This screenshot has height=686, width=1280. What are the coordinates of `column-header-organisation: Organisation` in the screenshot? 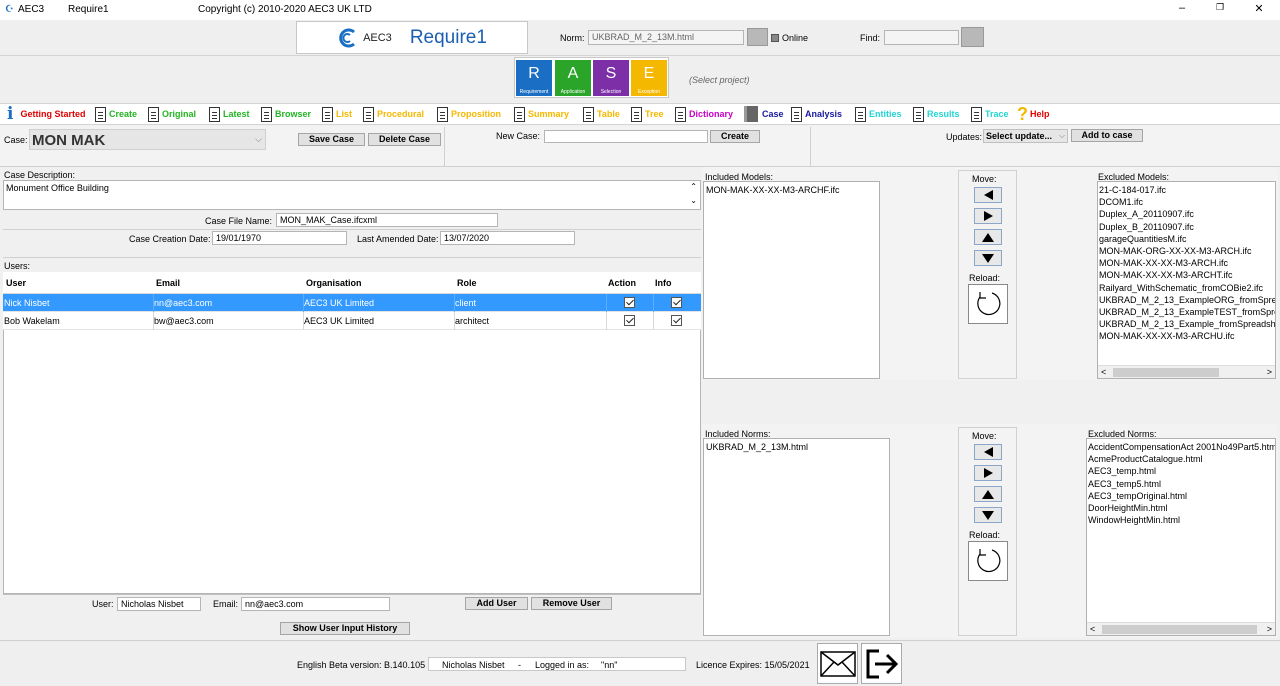 It's located at (334, 283).